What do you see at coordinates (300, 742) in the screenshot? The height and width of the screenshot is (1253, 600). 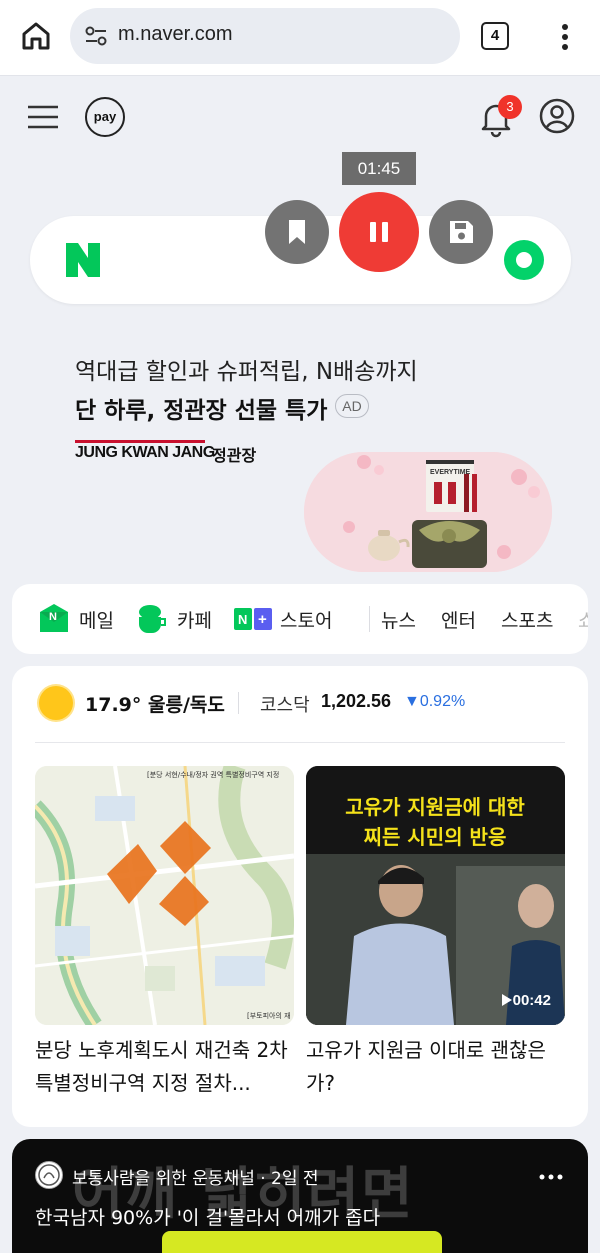 I see `card-separator` at bounding box center [300, 742].